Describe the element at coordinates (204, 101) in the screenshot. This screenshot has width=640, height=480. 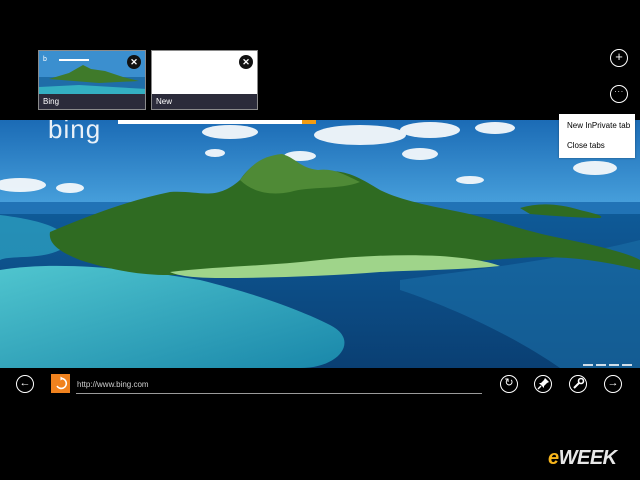
I see `tab-label-new: New` at that location.